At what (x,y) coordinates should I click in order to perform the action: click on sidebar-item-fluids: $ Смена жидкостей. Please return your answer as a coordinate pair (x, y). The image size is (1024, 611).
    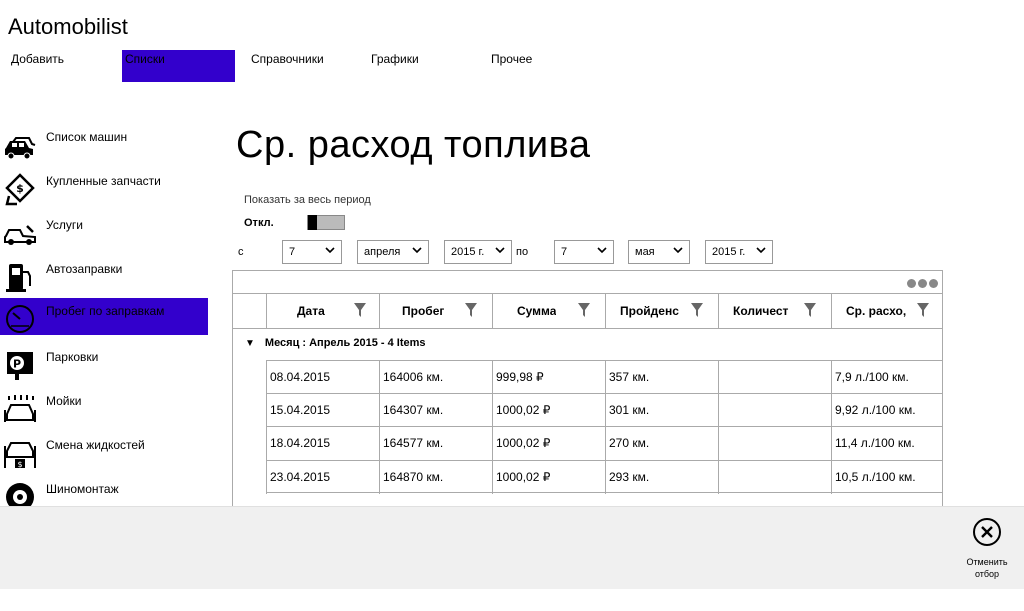
    Looking at the image, I should click on (105, 452).